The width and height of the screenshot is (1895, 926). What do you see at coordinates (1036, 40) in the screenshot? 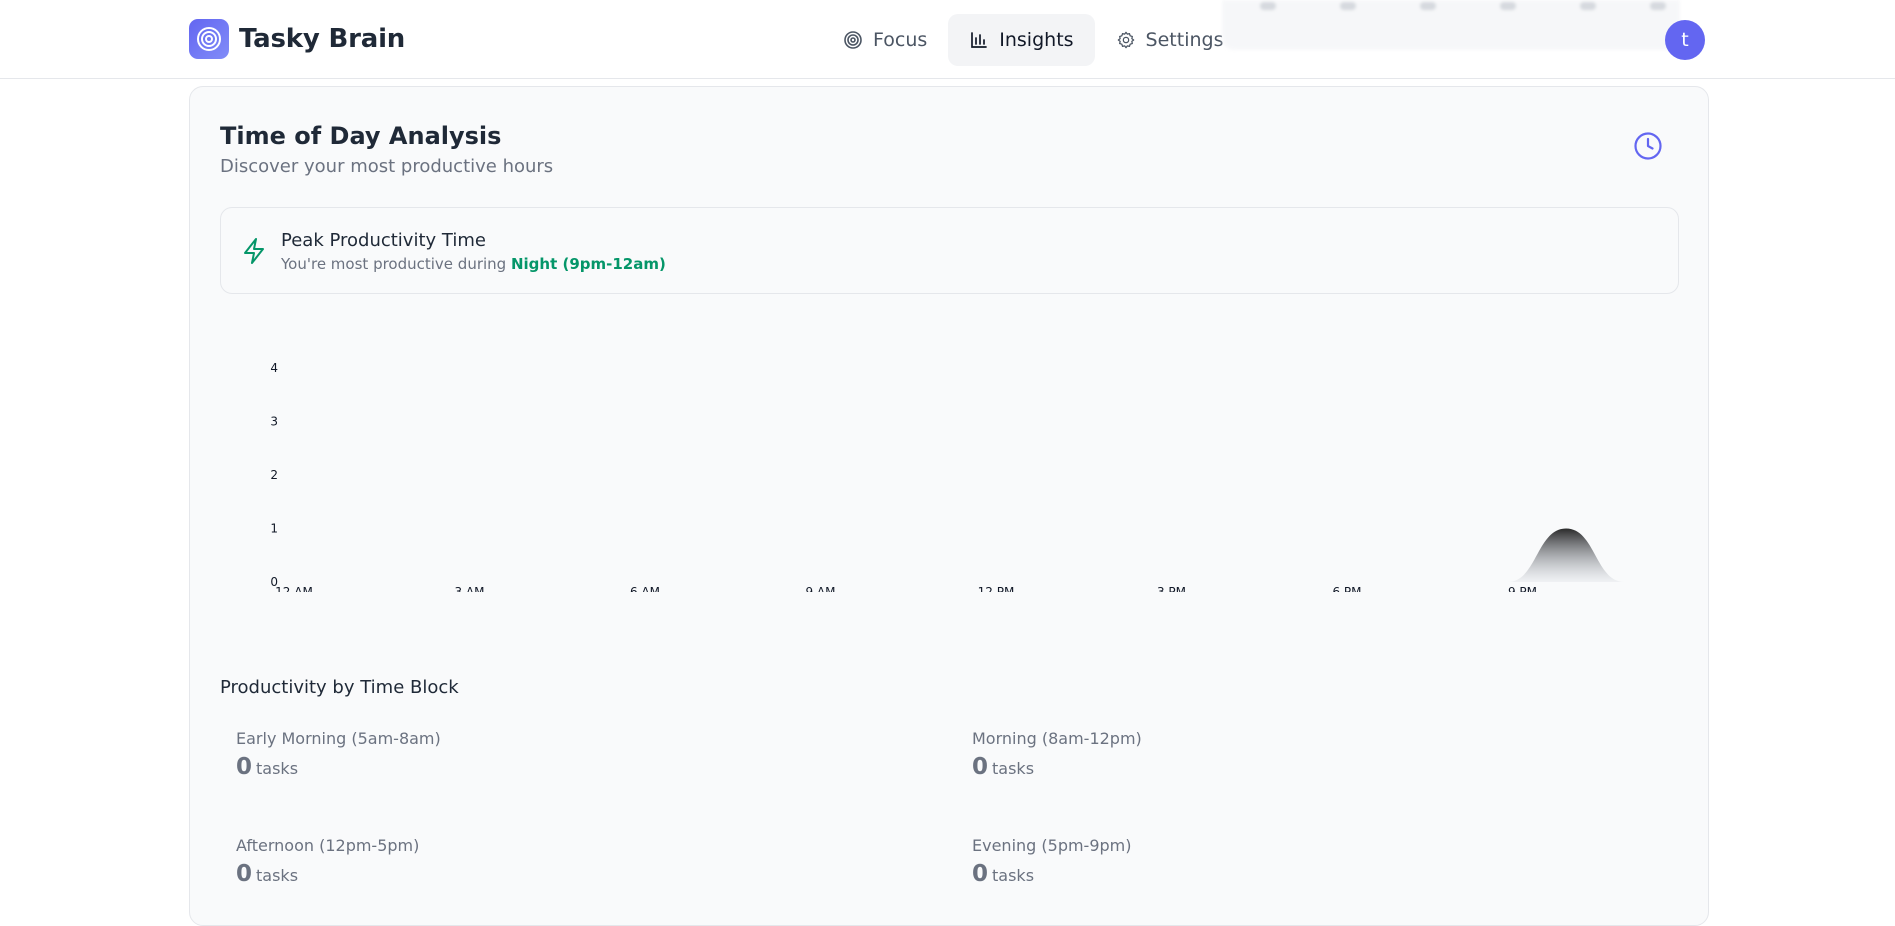
I see `nav-item-label: Insights` at bounding box center [1036, 40].